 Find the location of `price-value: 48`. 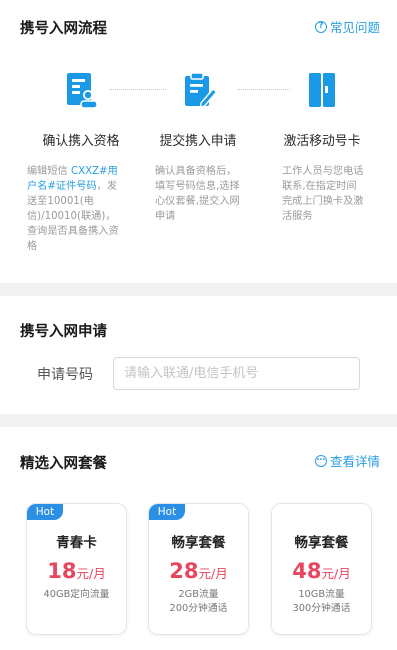

price-value: 48 is located at coordinates (307, 571).